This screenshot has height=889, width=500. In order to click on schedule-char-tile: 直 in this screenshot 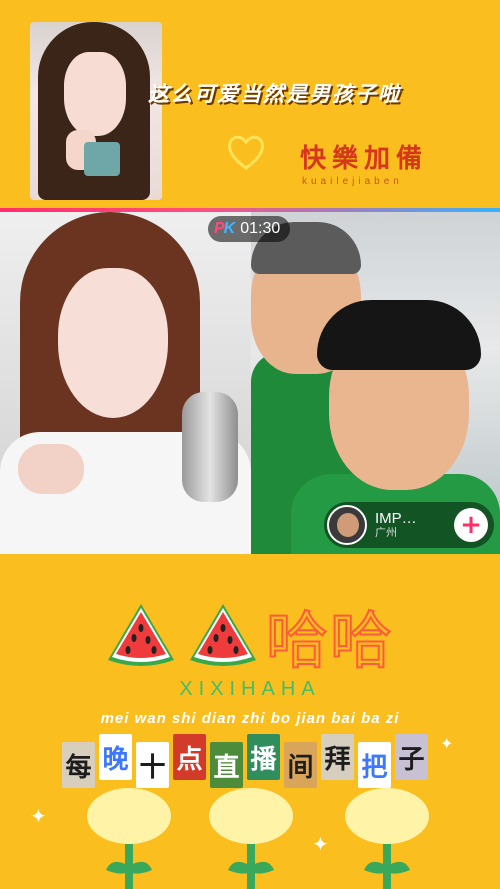, I will do `click(226, 765)`.